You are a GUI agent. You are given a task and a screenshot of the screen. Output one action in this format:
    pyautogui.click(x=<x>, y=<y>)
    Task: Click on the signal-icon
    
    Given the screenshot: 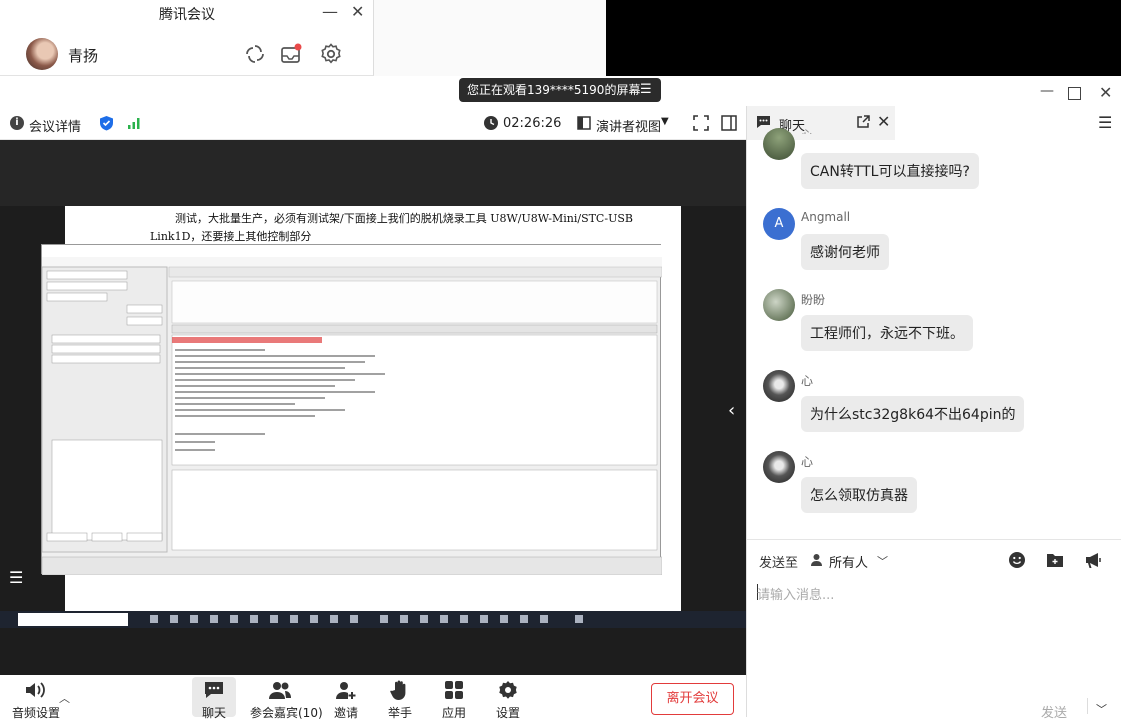 What is the action you would take?
    pyautogui.click(x=134, y=123)
    